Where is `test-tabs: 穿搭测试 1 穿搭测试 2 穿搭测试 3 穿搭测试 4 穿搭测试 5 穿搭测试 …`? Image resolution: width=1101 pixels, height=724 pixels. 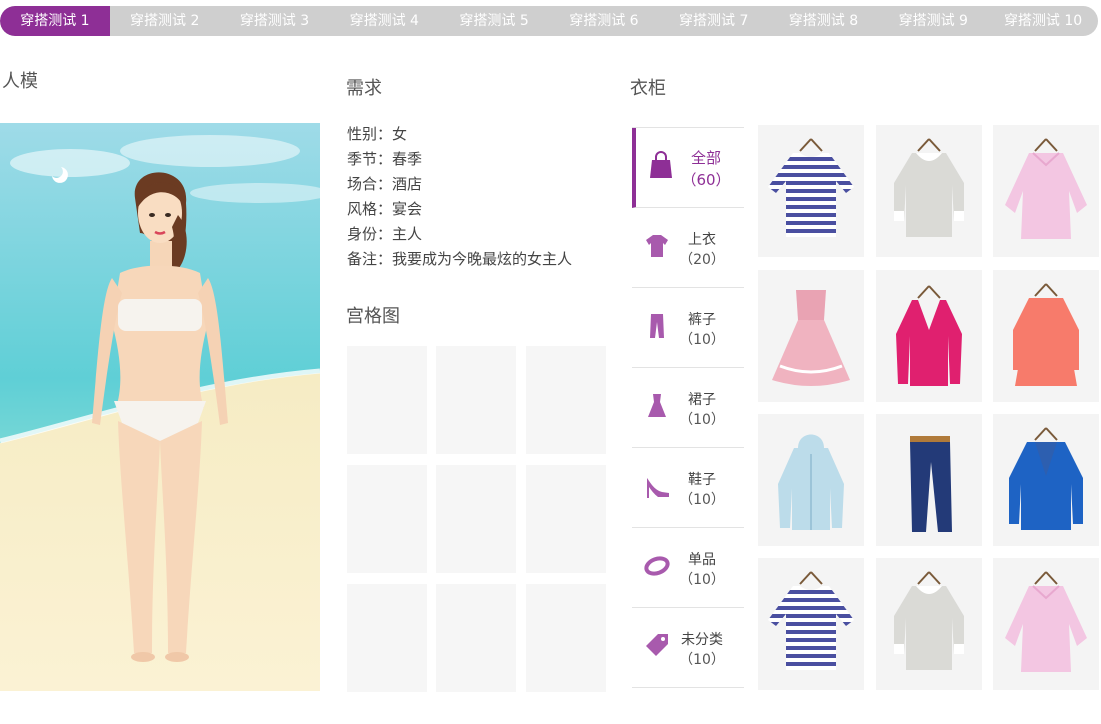 test-tabs: 穿搭测试 1 穿搭测试 2 穿搭测试 3 穿搭测试 4 穿搭测试 5 穿搭测试 … is located at coordinates (549, 21).